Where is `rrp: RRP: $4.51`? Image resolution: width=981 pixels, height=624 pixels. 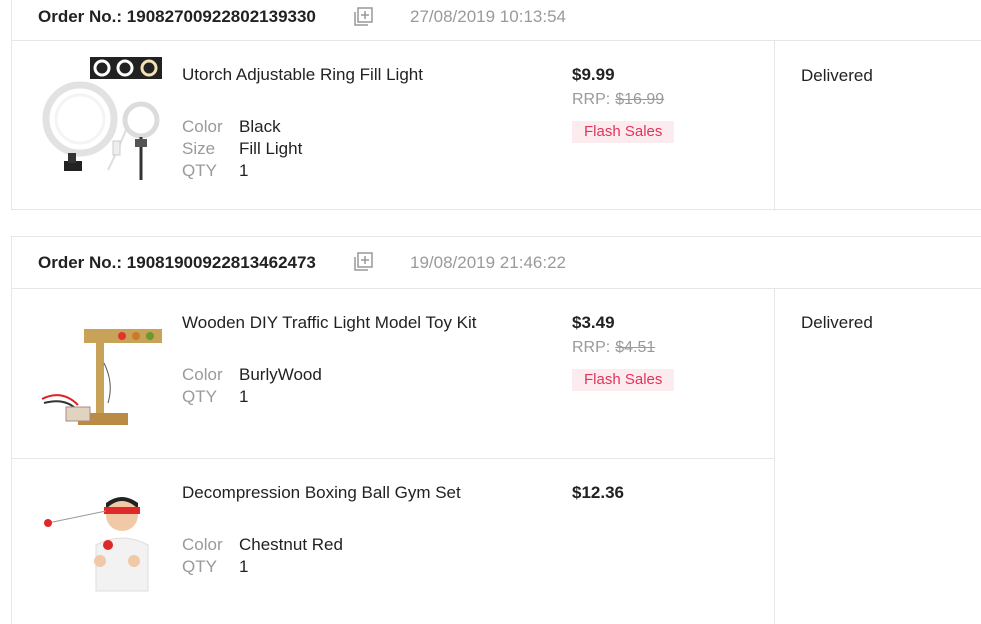
rrp: RRP: $4.51 is located at coordinates (613, 348).